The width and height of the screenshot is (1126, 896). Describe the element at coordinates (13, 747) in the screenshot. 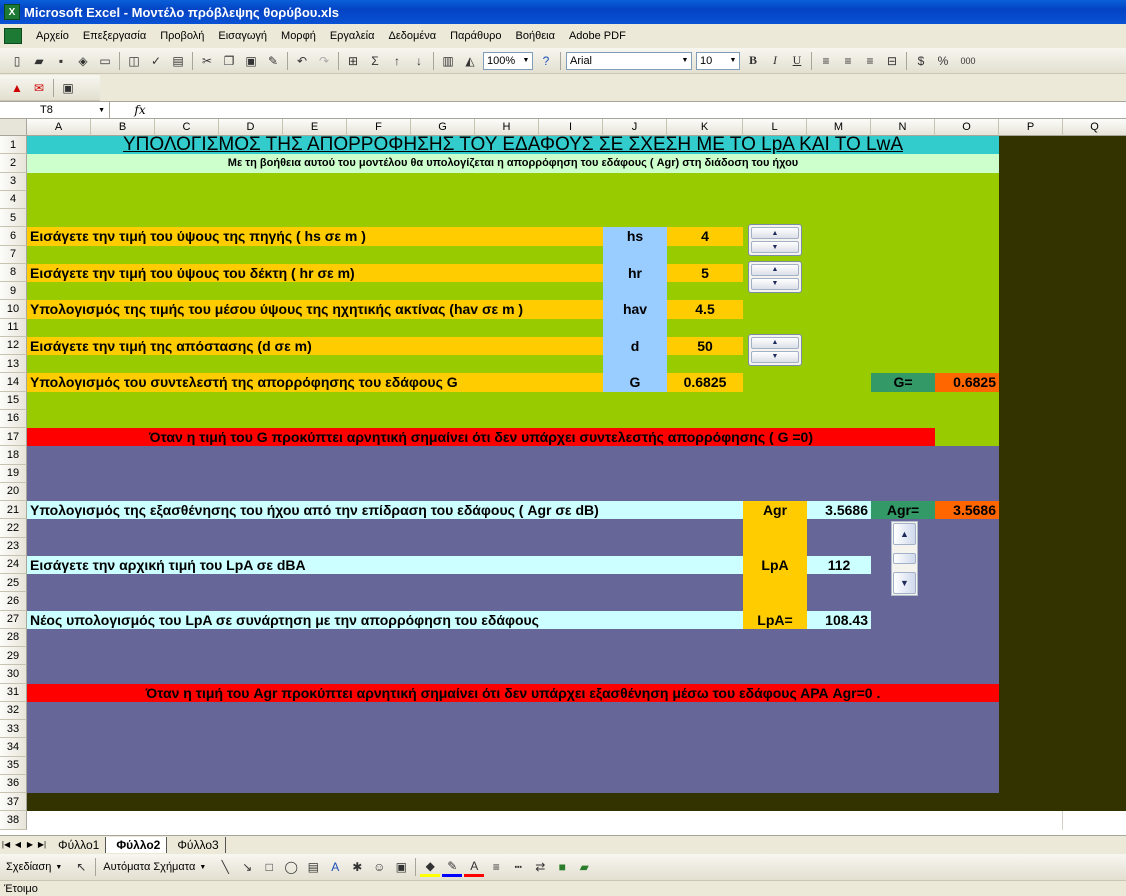

I see `row-header: 34` at that location.